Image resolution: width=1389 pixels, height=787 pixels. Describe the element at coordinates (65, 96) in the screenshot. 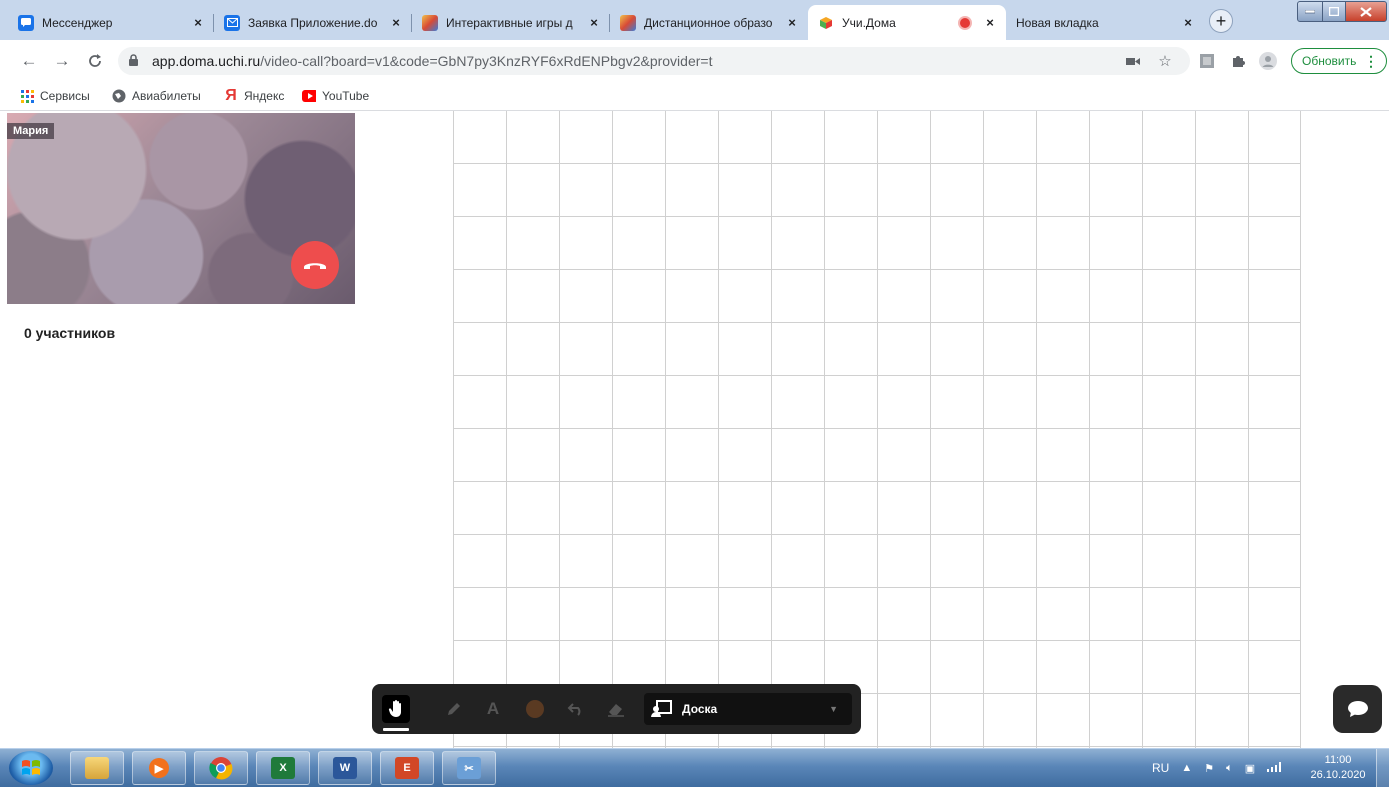

I see `bookmark-label: Сервисы` at that location.